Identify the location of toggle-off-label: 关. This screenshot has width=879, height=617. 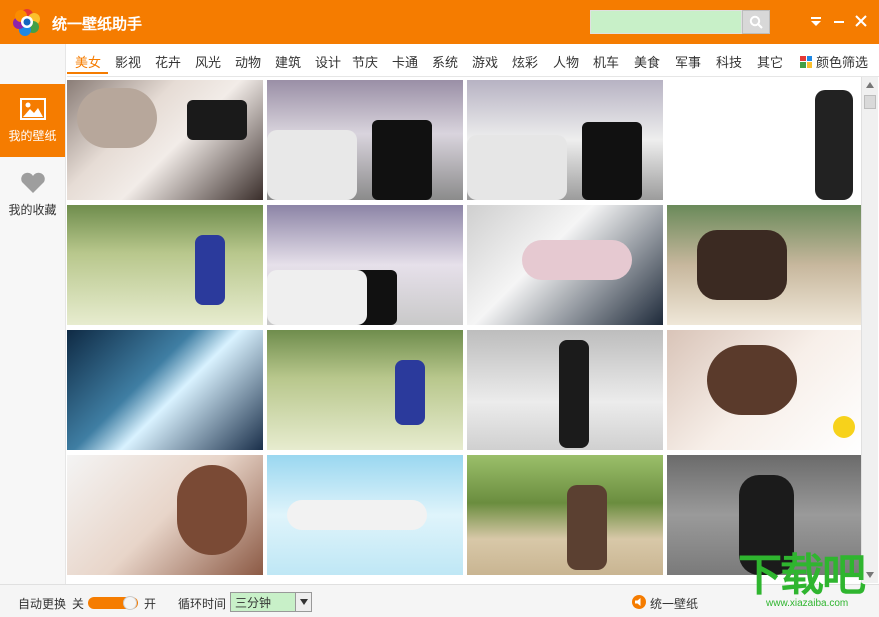
(78, 604).